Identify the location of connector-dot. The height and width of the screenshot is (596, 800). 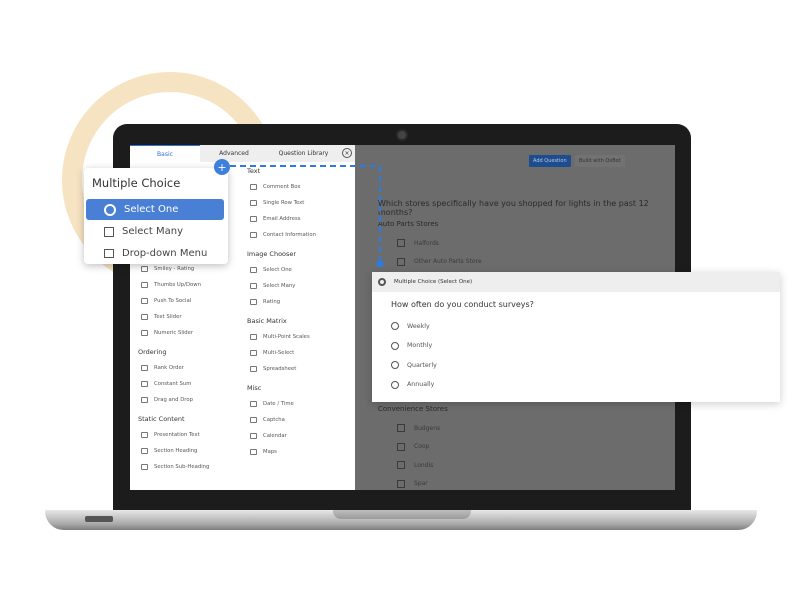
(380, 264).